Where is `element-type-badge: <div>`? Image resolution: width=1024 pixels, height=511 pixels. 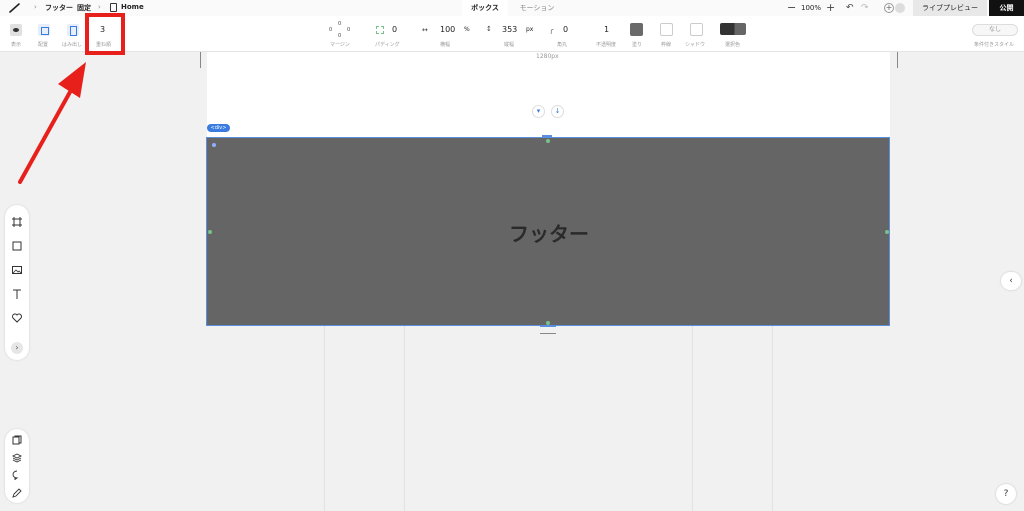
element-type-badge: <div> is located at coordinates (218, 128).